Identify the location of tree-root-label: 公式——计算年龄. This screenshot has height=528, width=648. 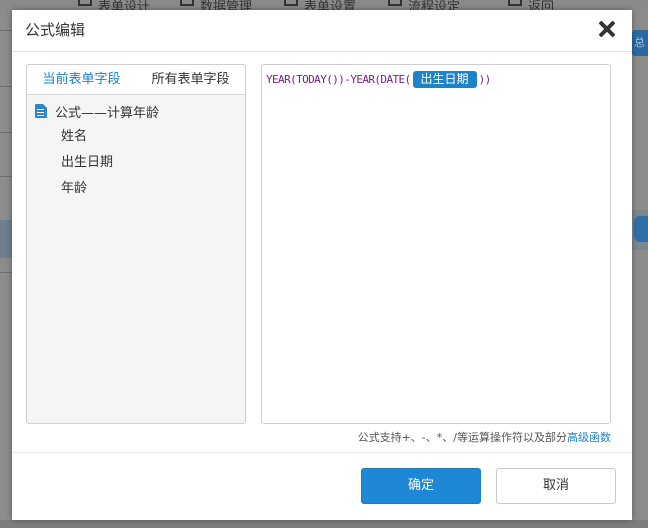
(107, 113).